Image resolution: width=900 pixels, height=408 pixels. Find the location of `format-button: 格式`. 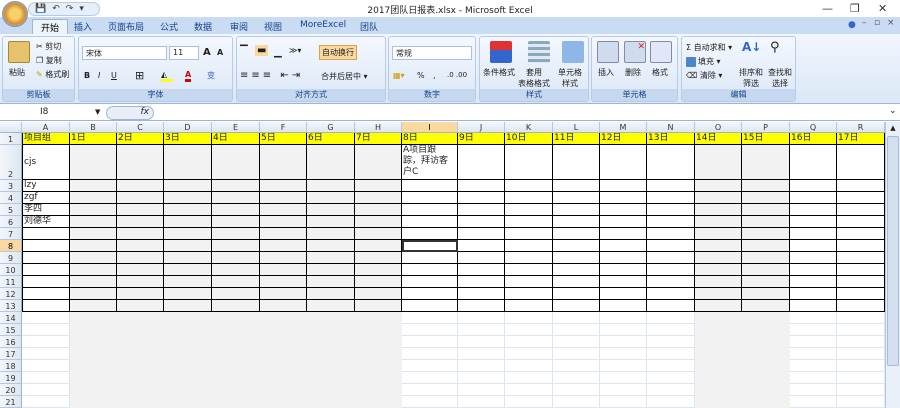

format-button: 格式 is located at coordinates (660, 72).